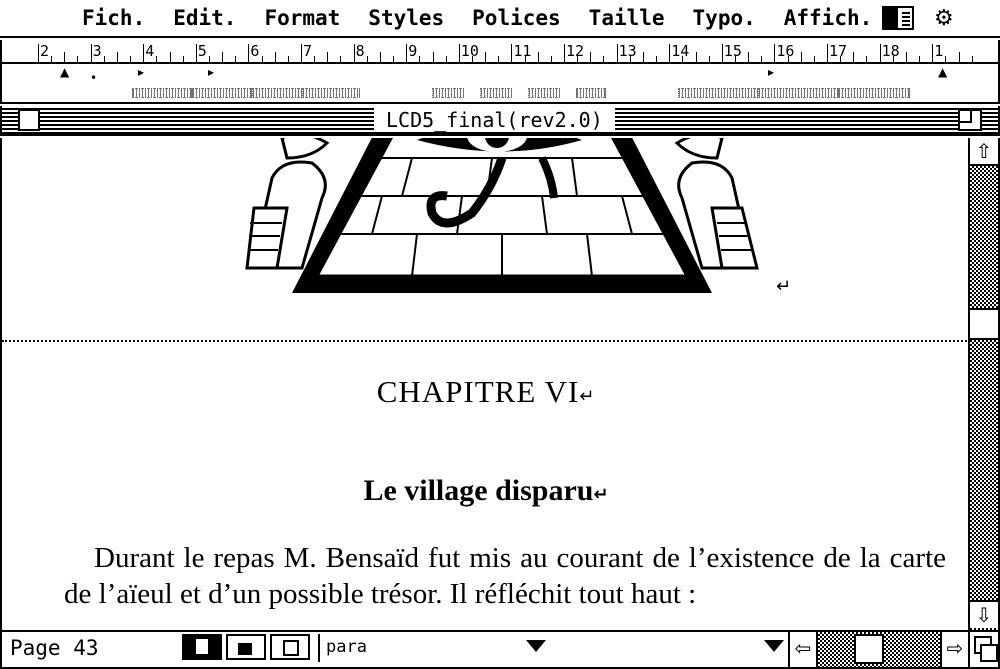 The width and height of the screenshot is (1000, 669). I want to click on left-indent-marker: ▲, so click(64, 72).